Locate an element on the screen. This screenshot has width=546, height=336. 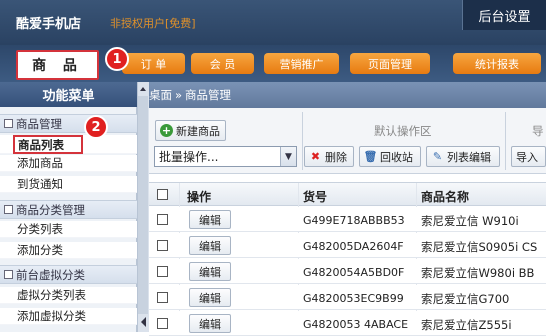
import-section-label: 导 is located at coordinates (538, 131).